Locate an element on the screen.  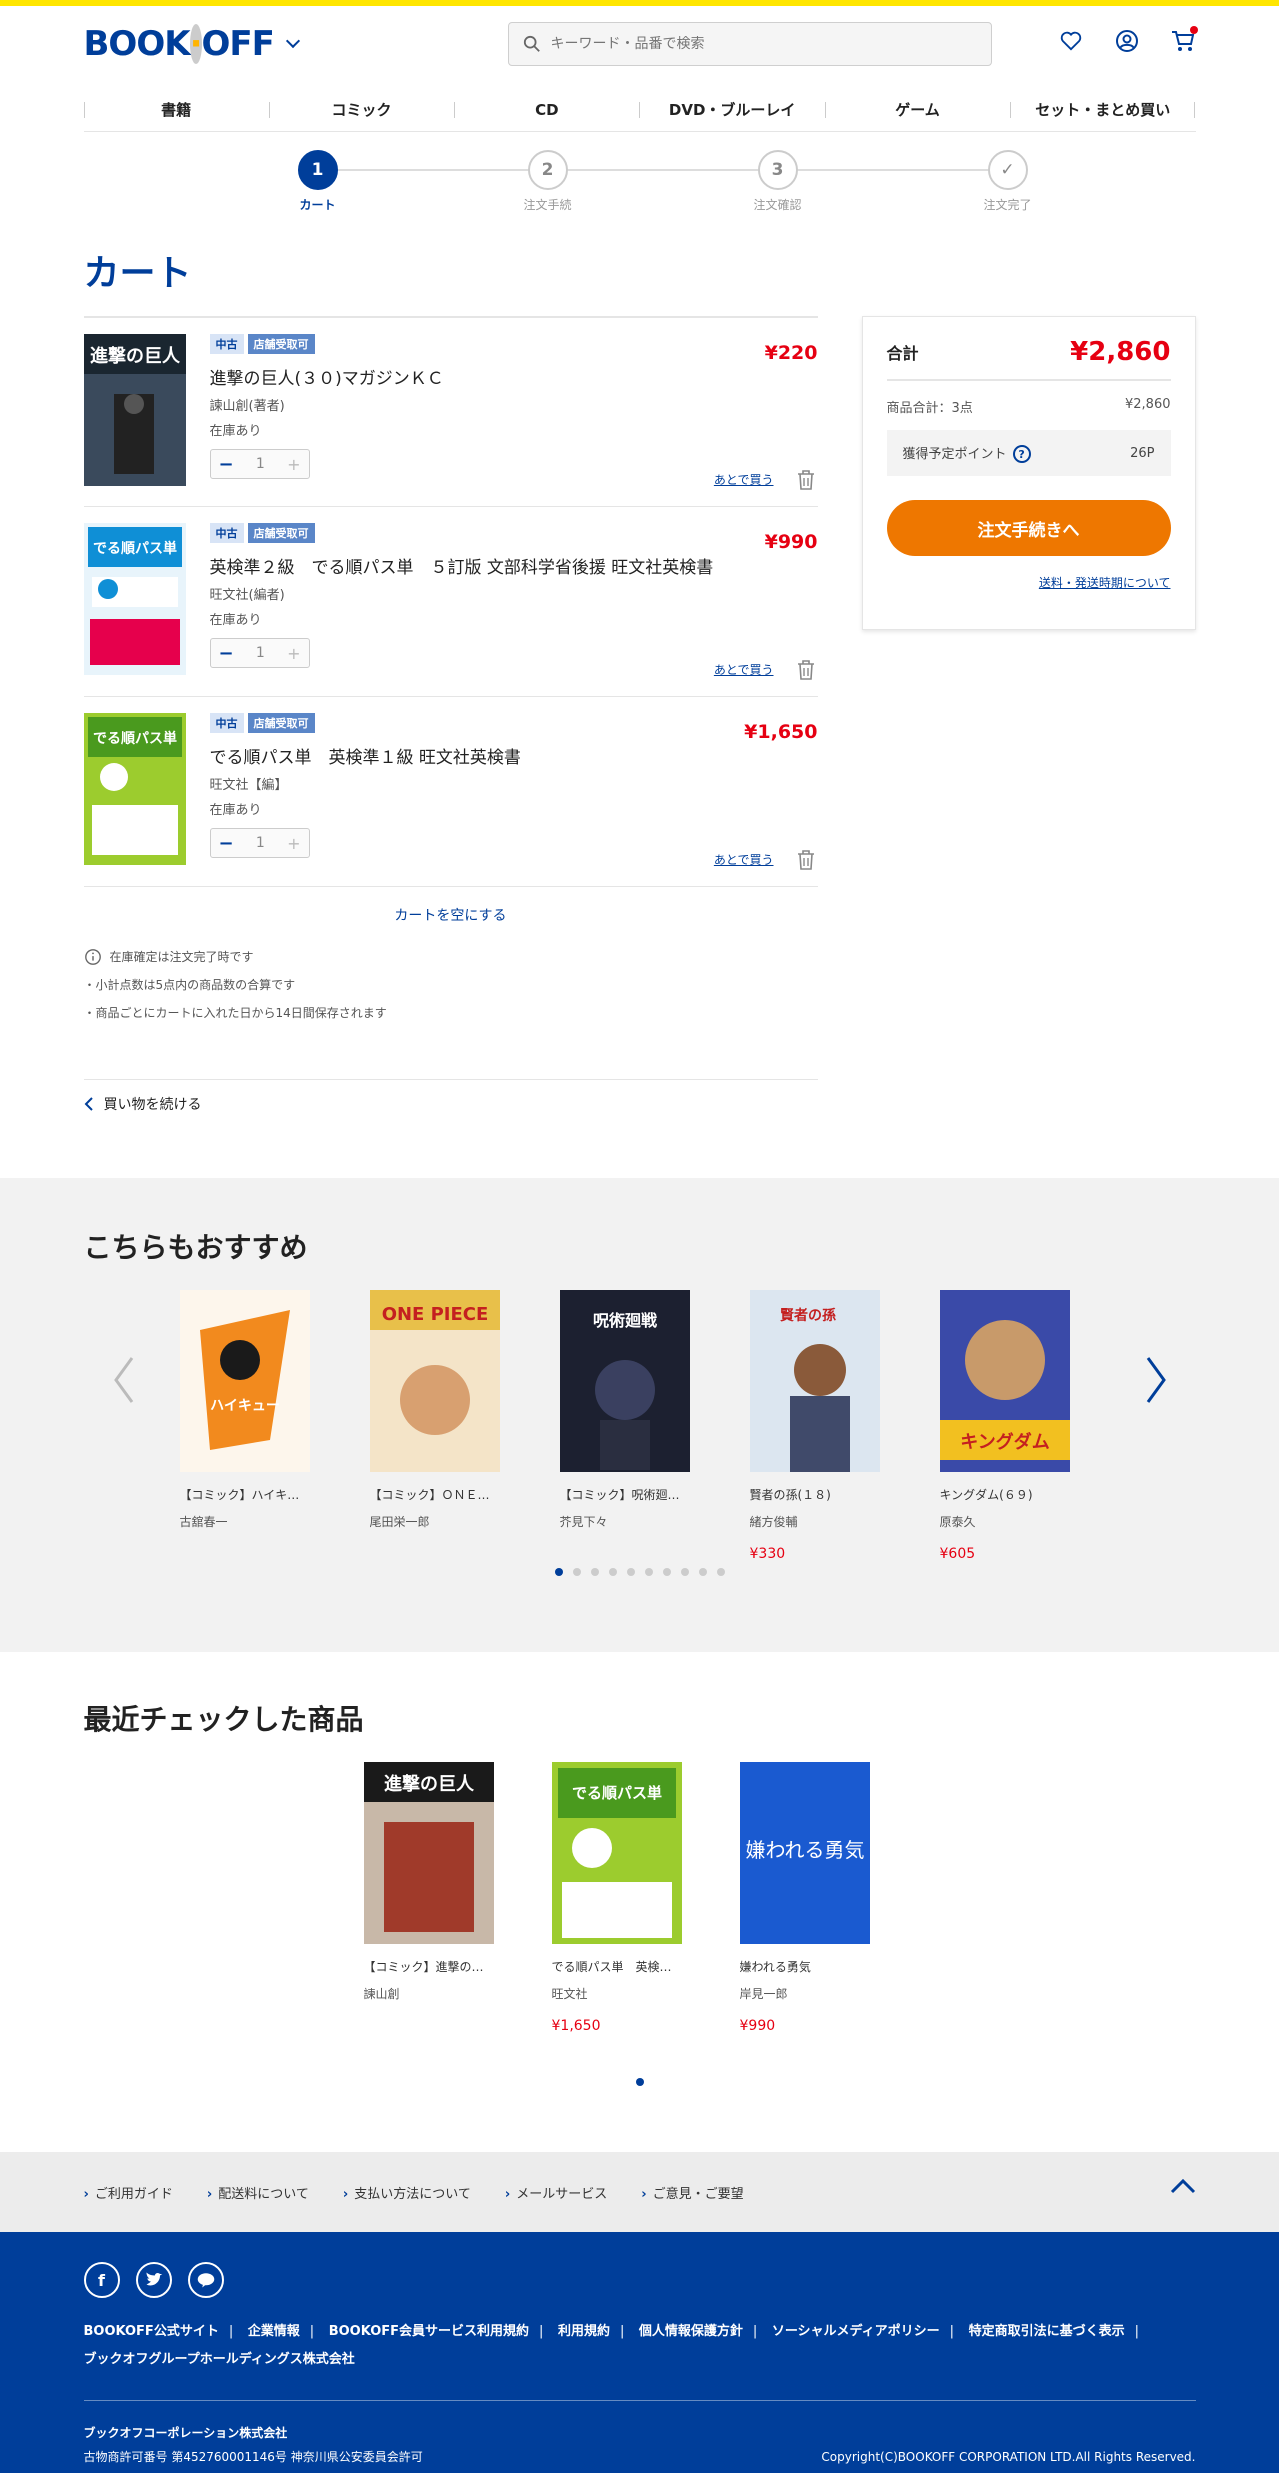
back-to-top-icon is located at coordinates (1183, 2186).